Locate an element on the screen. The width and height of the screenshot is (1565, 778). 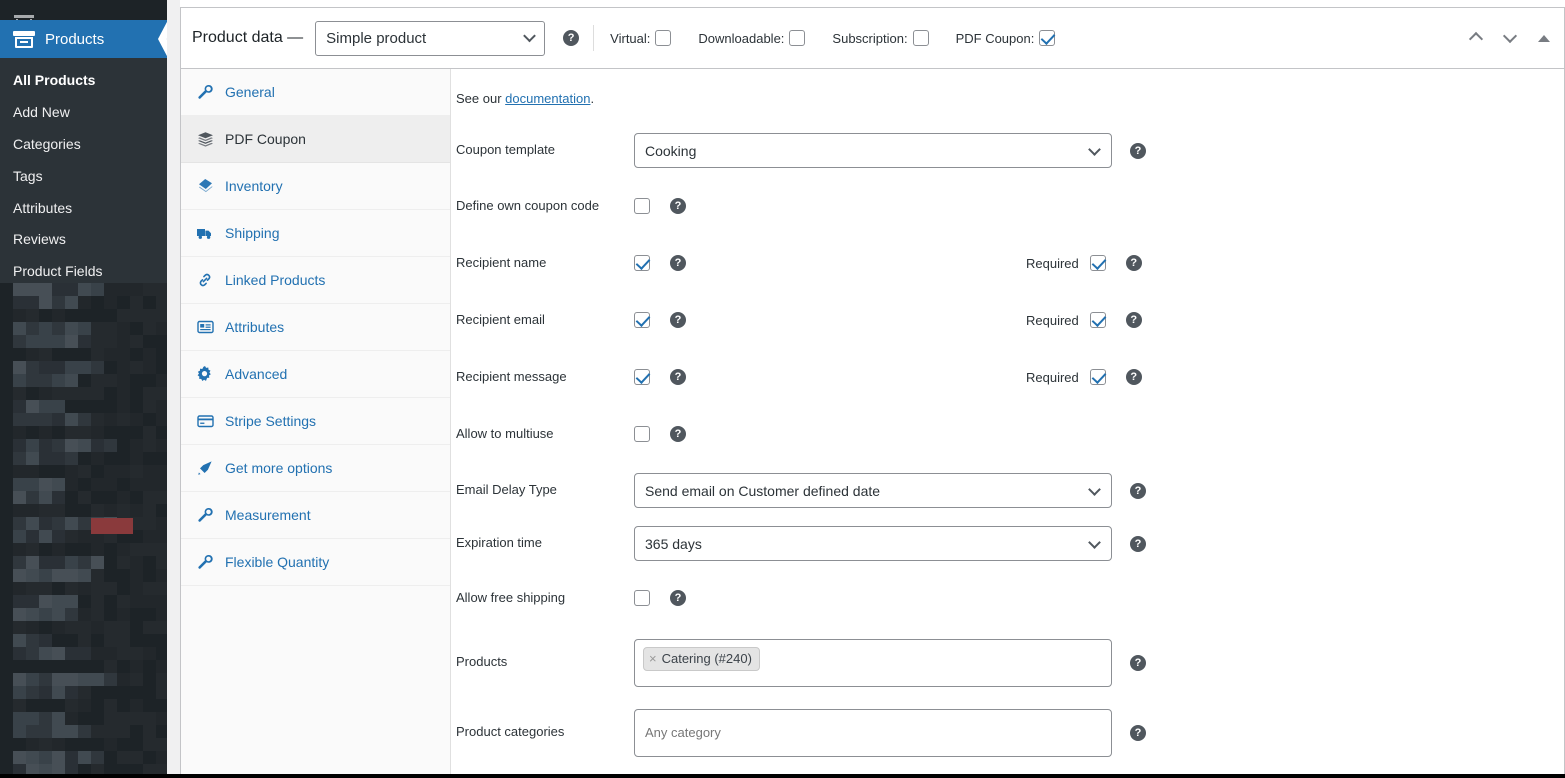
link-icon is located at coordinates (205, 280).